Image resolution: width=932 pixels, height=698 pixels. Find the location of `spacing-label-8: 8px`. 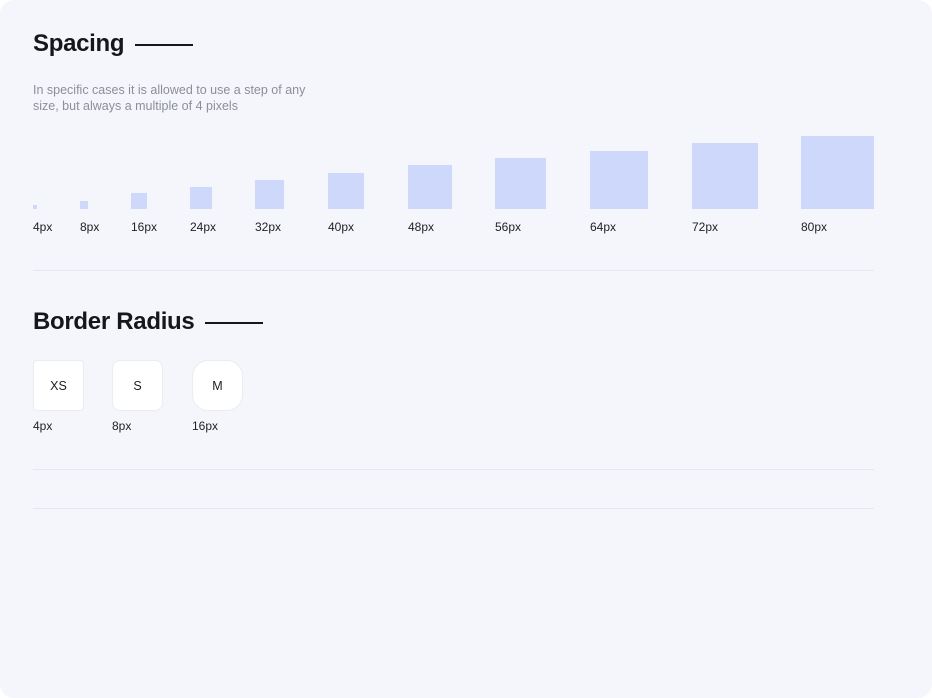

spacing-label-8: 8px is located at coordinates (90, 227).